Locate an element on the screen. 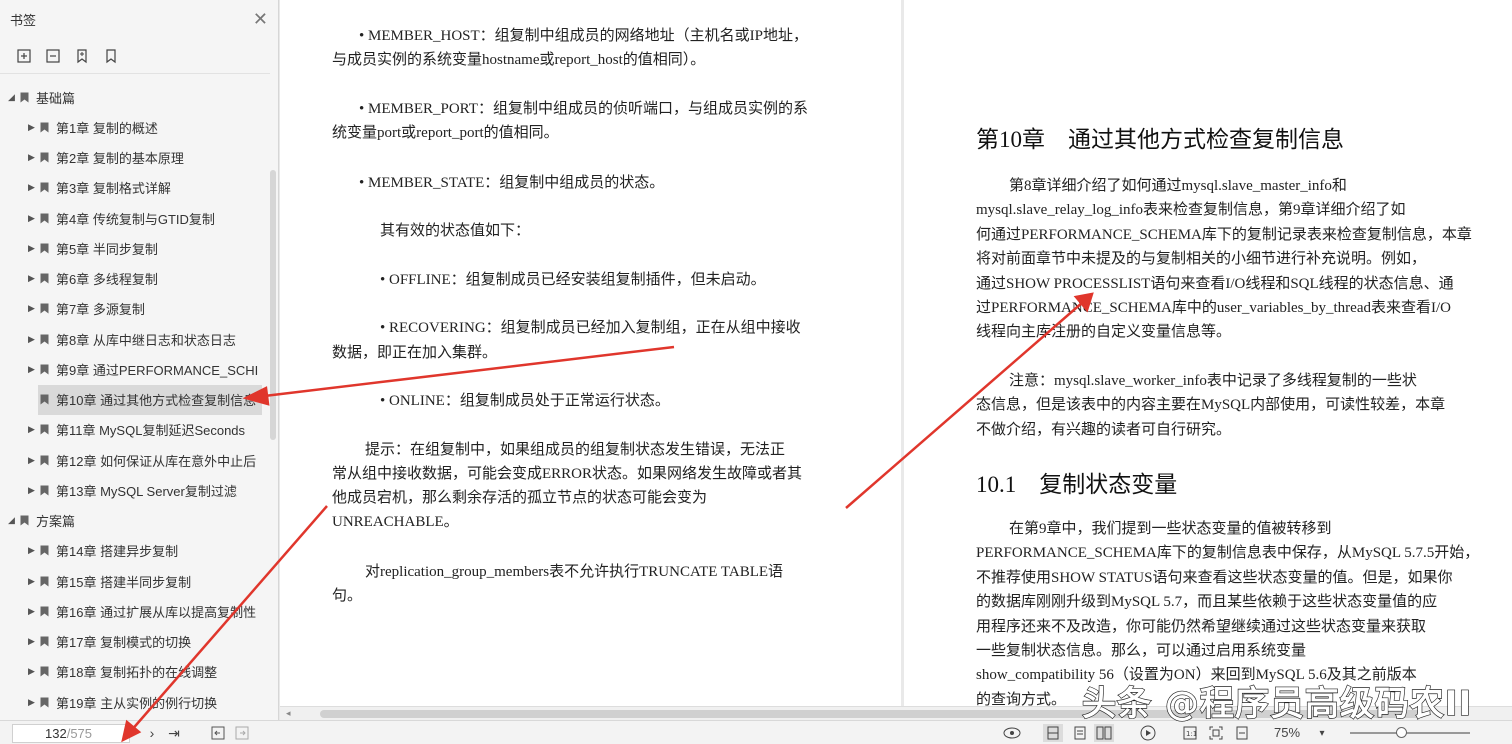  bookmark-item-label: 第14章 搭建异步复制 is located at coordinates (117, 552).